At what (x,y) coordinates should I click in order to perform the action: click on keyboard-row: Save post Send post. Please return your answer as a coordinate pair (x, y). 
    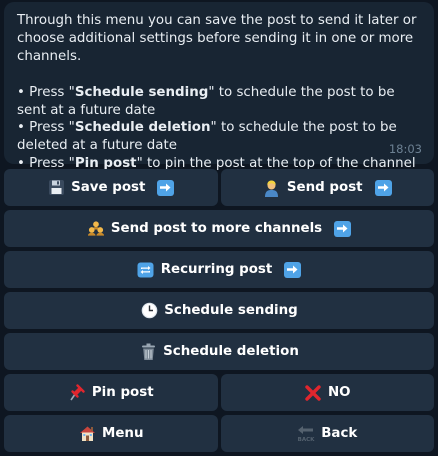
    Looking at the image, I should click on (219, 187).